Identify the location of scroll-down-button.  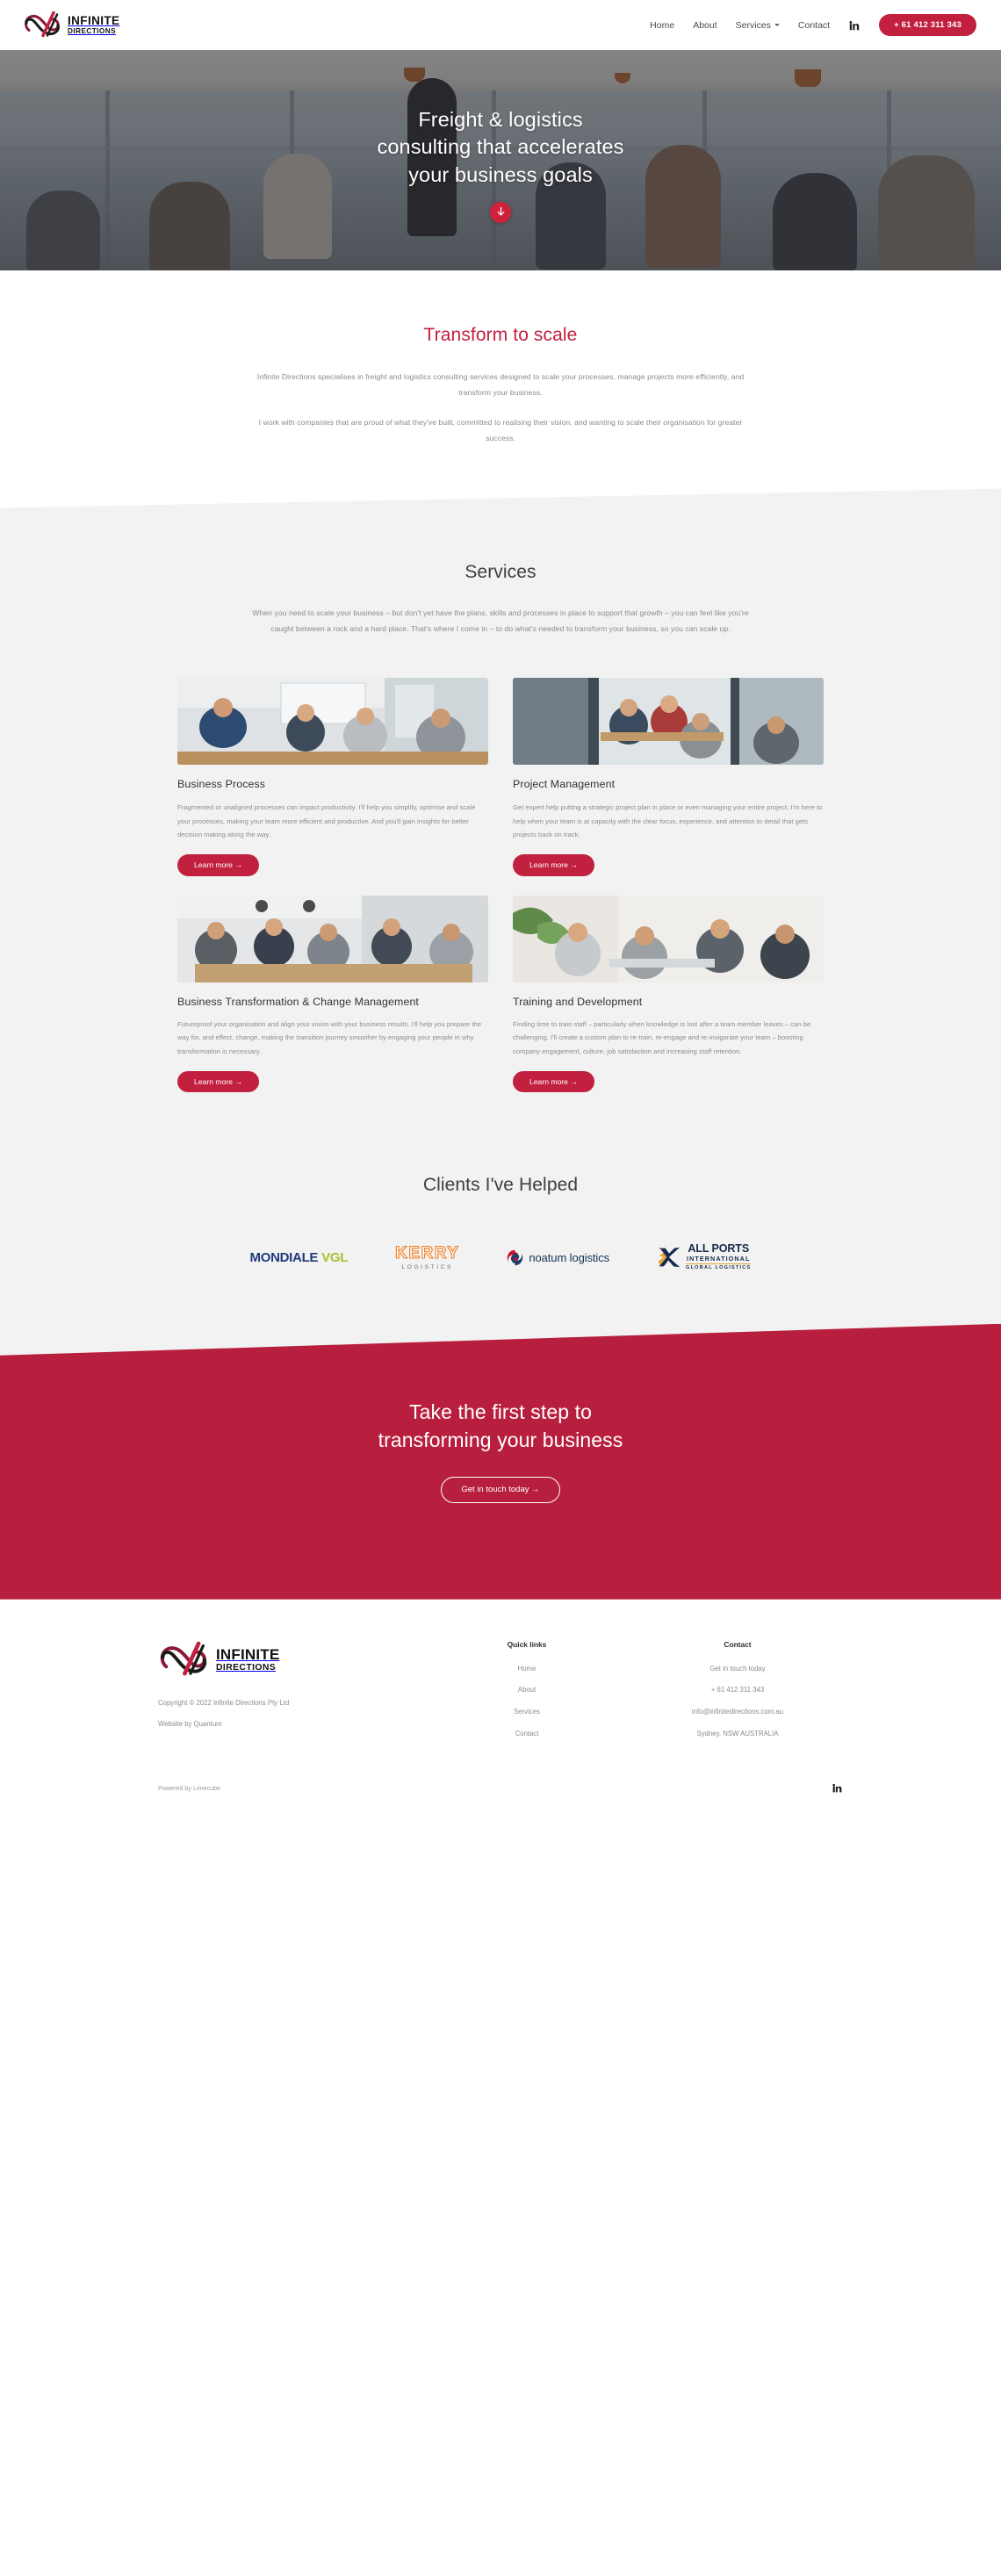
(500, 212).